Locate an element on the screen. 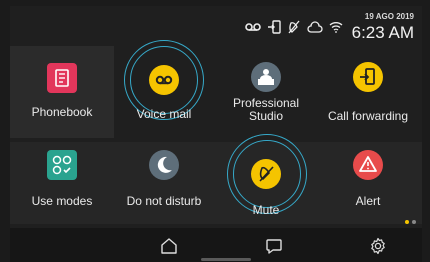 This screenshot has width=430, height=262. voicemail-icon is located at coordinates (164, 80).